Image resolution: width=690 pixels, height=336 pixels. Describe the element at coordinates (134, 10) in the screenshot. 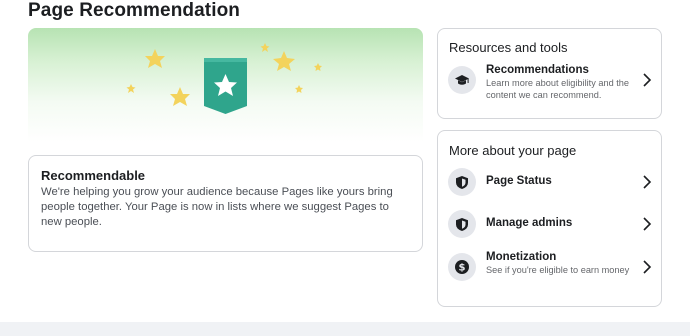

I see `page-title: Page Recommendation` at that location.